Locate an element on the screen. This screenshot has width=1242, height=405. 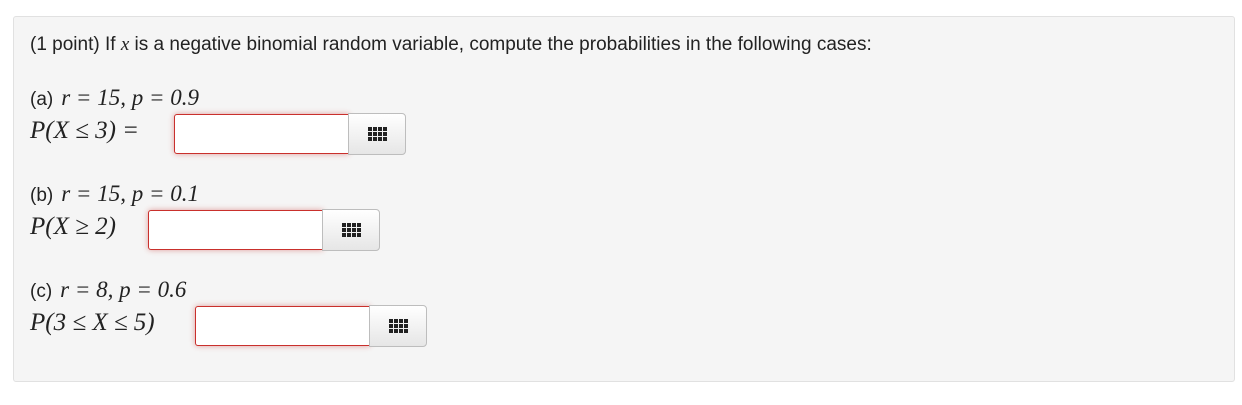
part-b-heading: (b) r = 15, p = 0.1 is located at coordinates (114, 194).